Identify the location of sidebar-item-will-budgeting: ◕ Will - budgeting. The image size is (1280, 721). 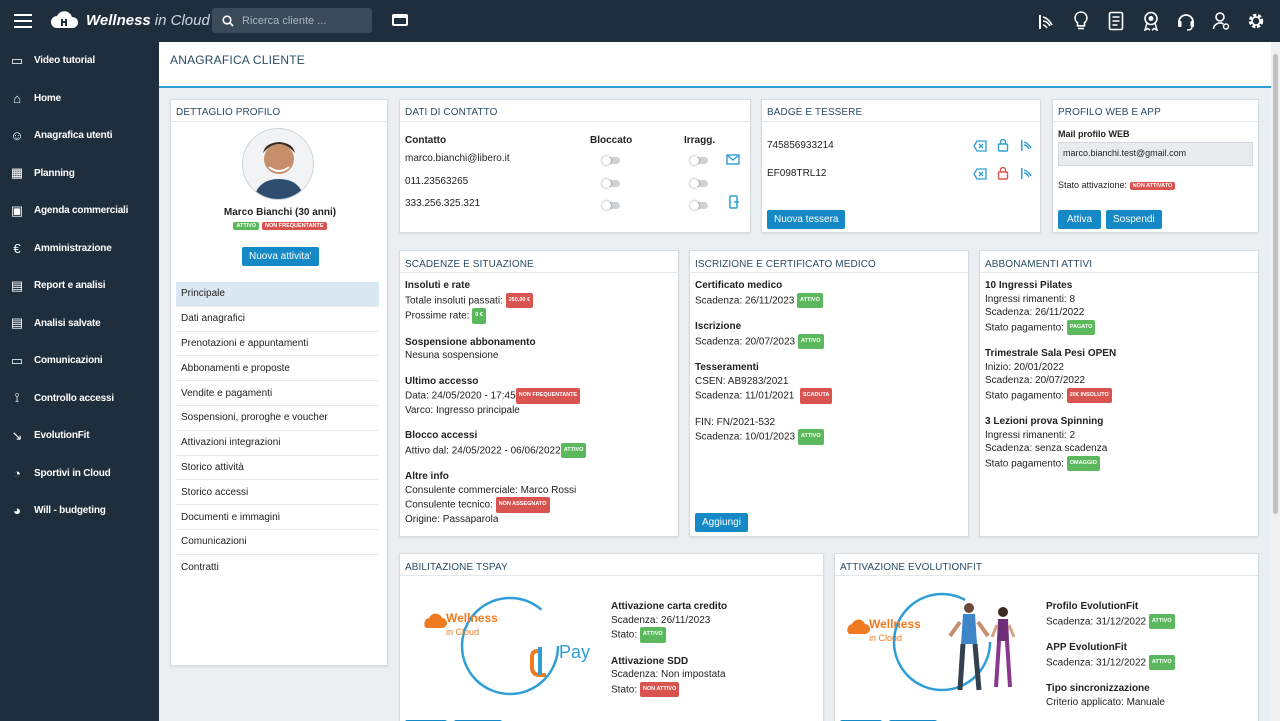
(79, 511).